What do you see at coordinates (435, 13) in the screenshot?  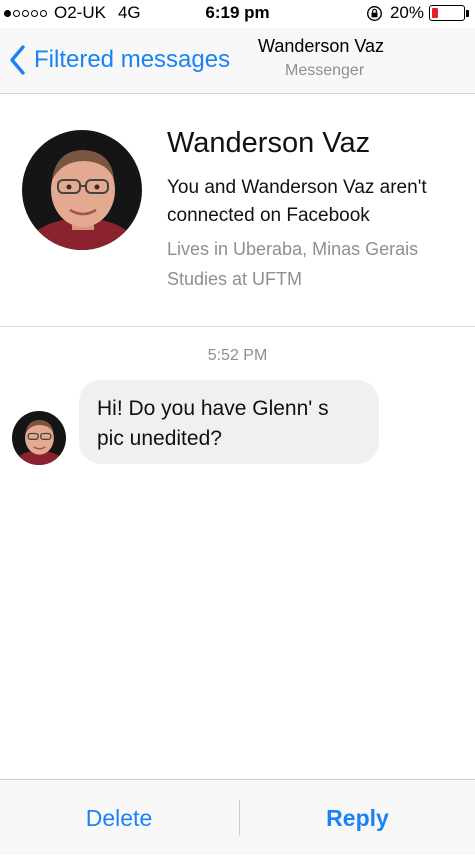 I see `battery-level` at bounding box center [435, 13].